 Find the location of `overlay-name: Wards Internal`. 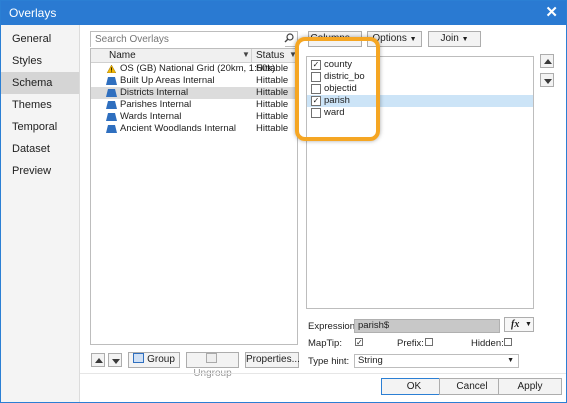

overlay-name: Wards Internal is located at coordinates (151, 116).